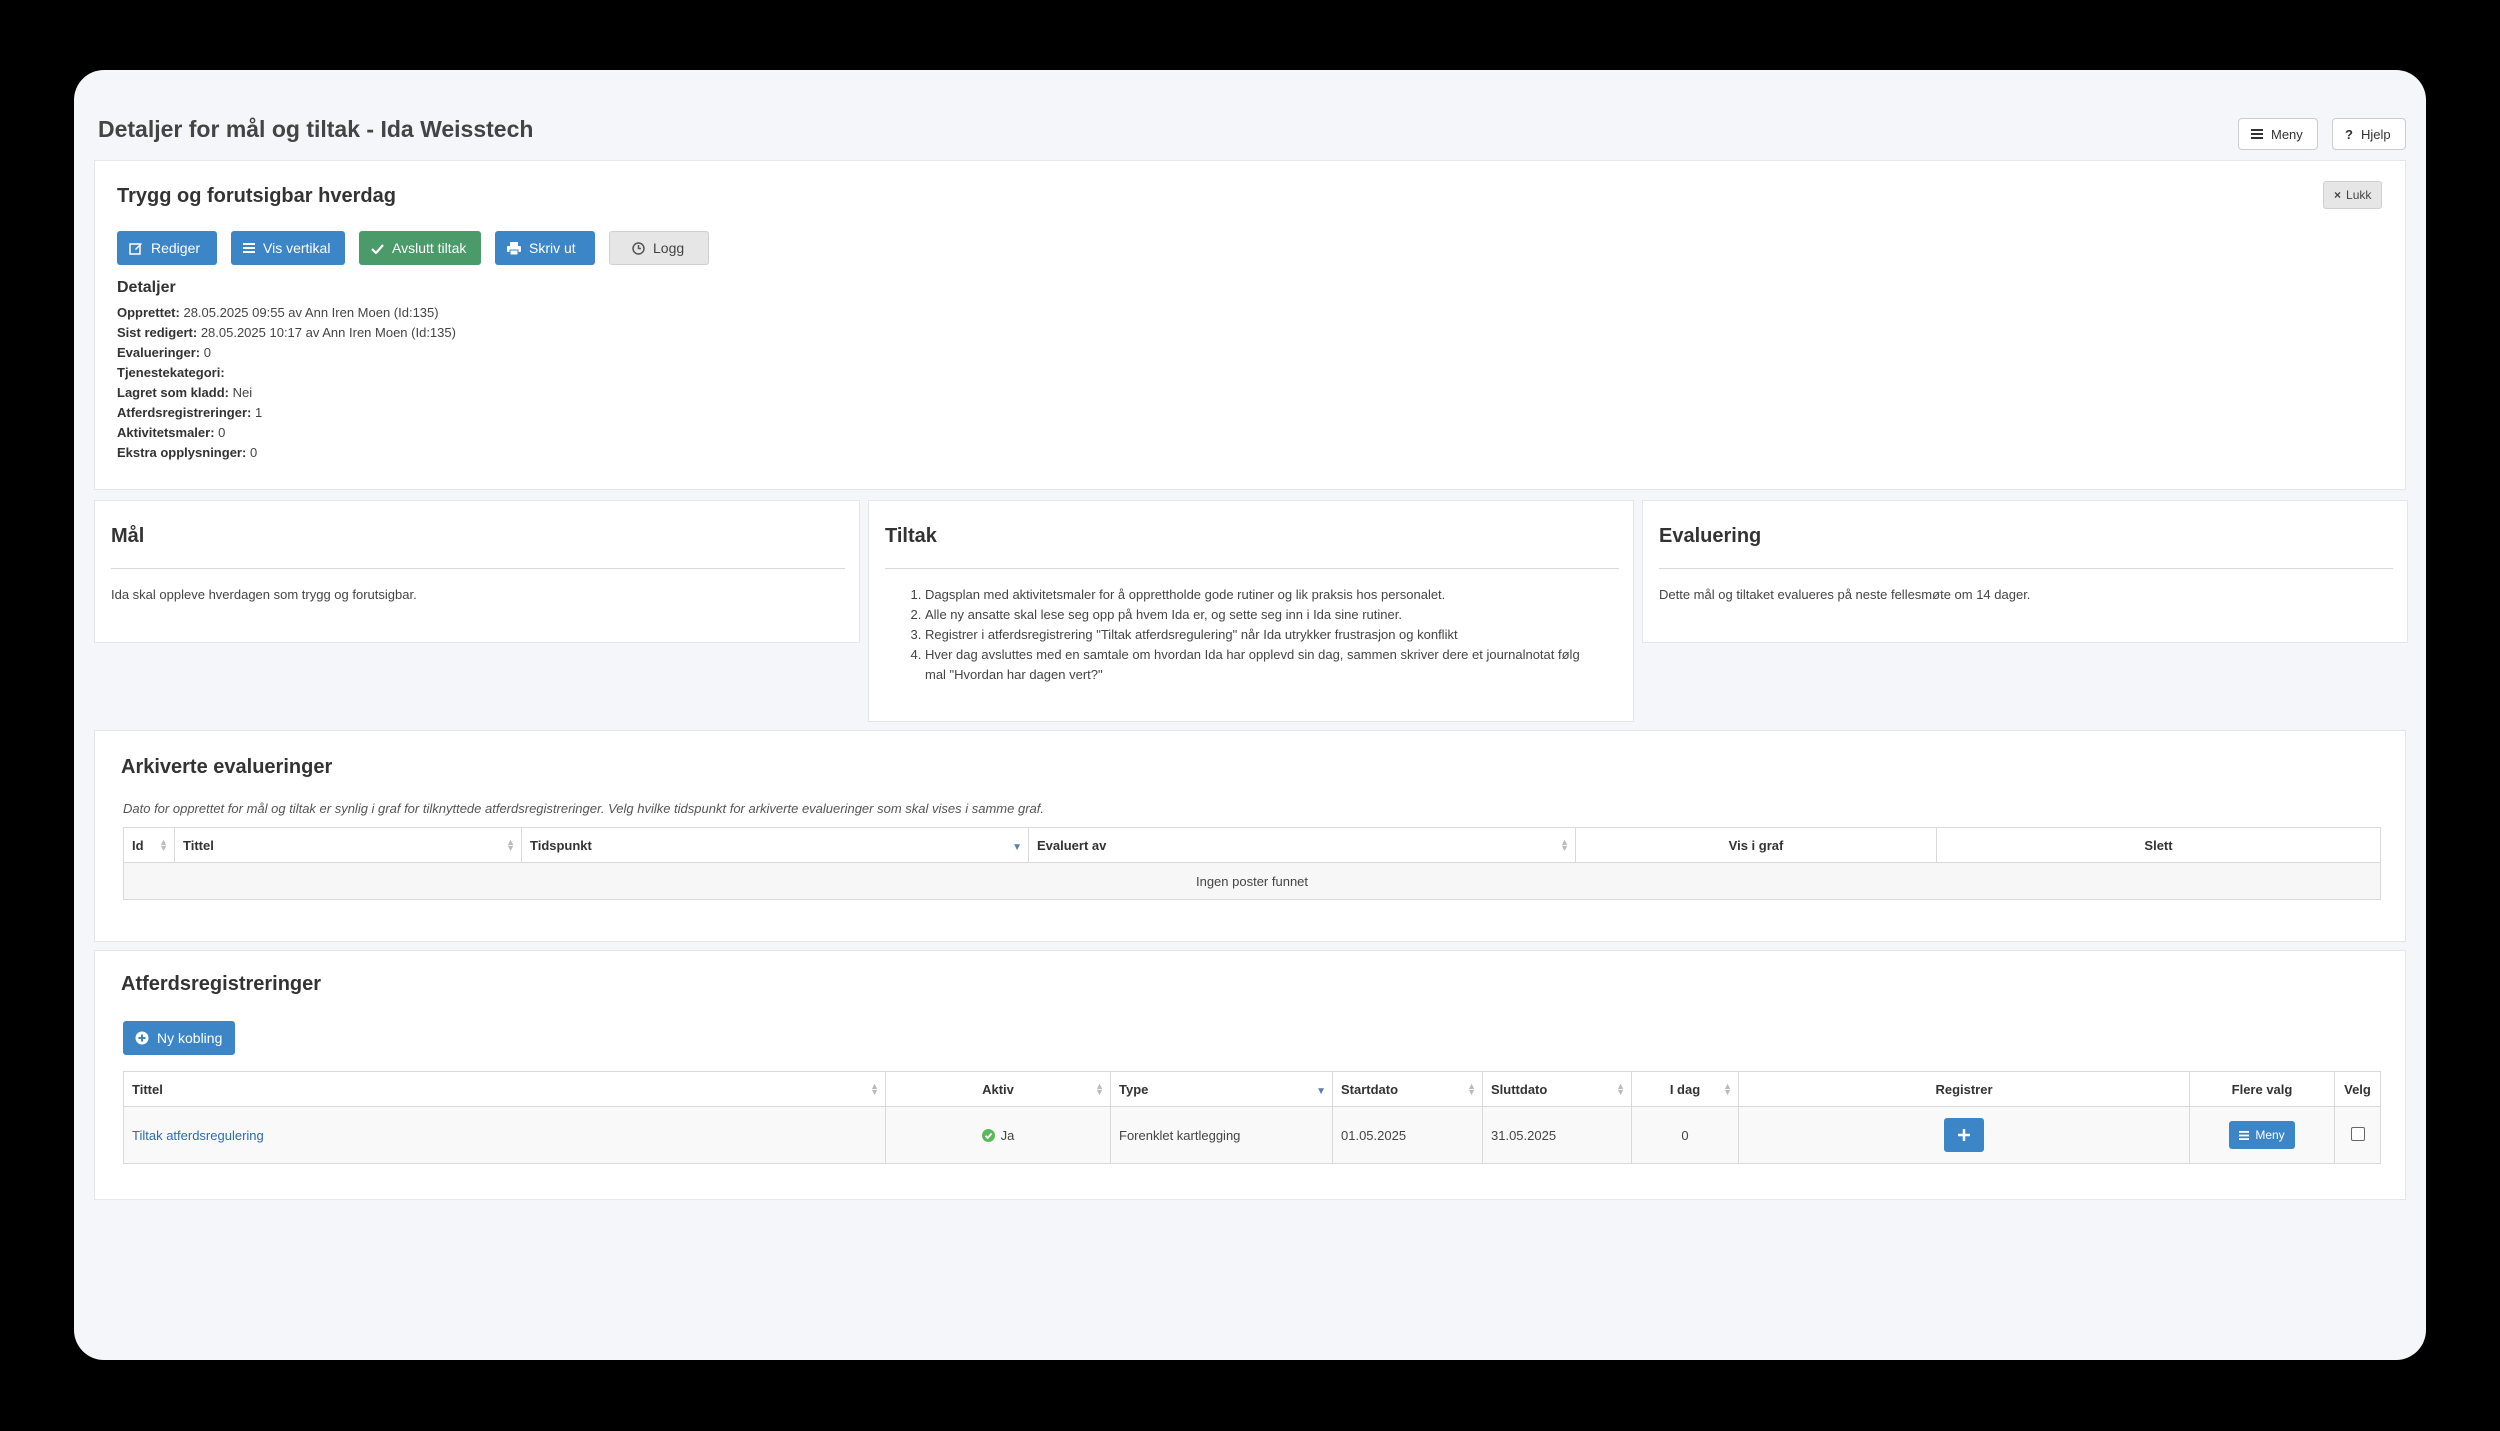 The image size is (2500, 1431). What do you see at coordinates (297, 248) in the screenshot?
I see `vertical-view-button-label: Vis vertikal` at bounding box center [297, 248].